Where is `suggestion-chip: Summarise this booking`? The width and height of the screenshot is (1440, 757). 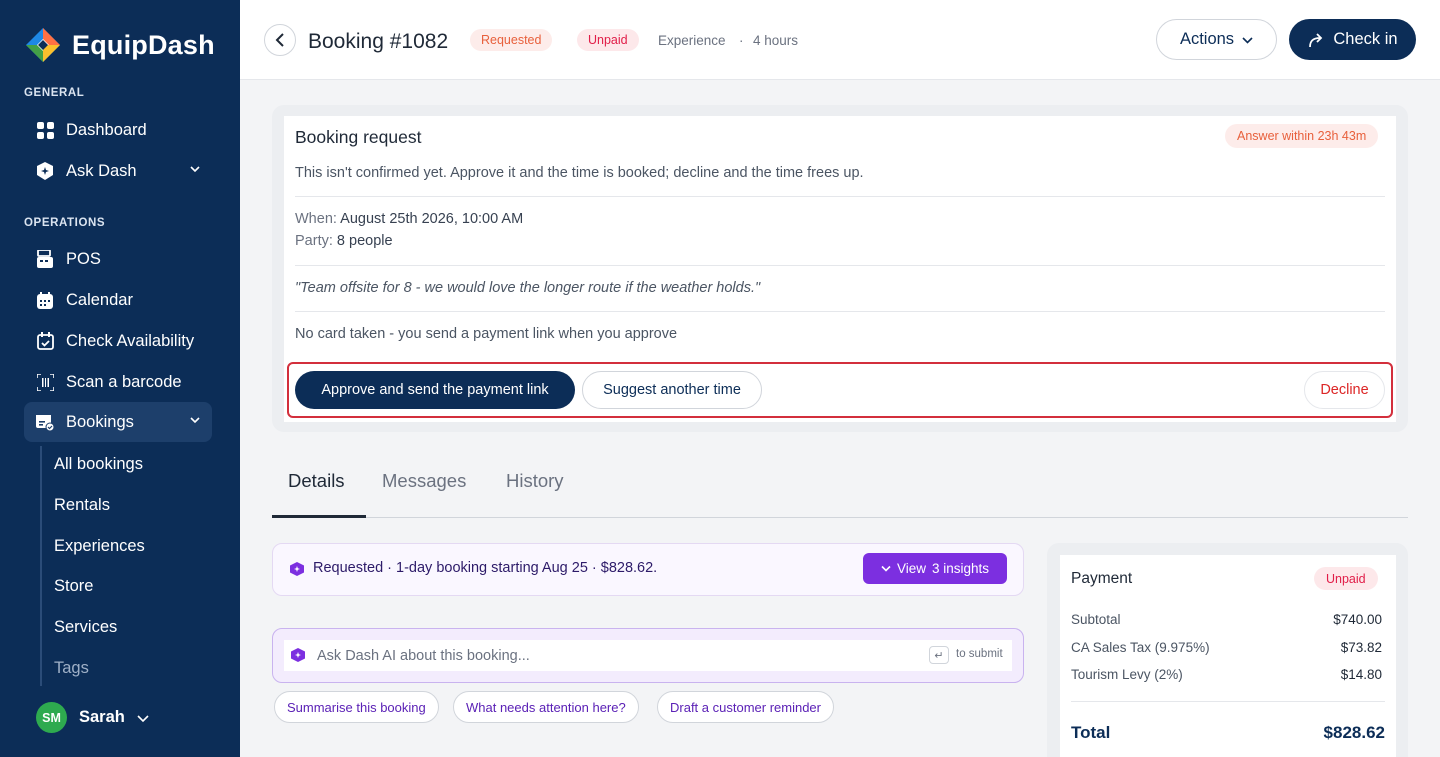 suggestion-chip: Summarise this booking is located at coordinates (356, 707).